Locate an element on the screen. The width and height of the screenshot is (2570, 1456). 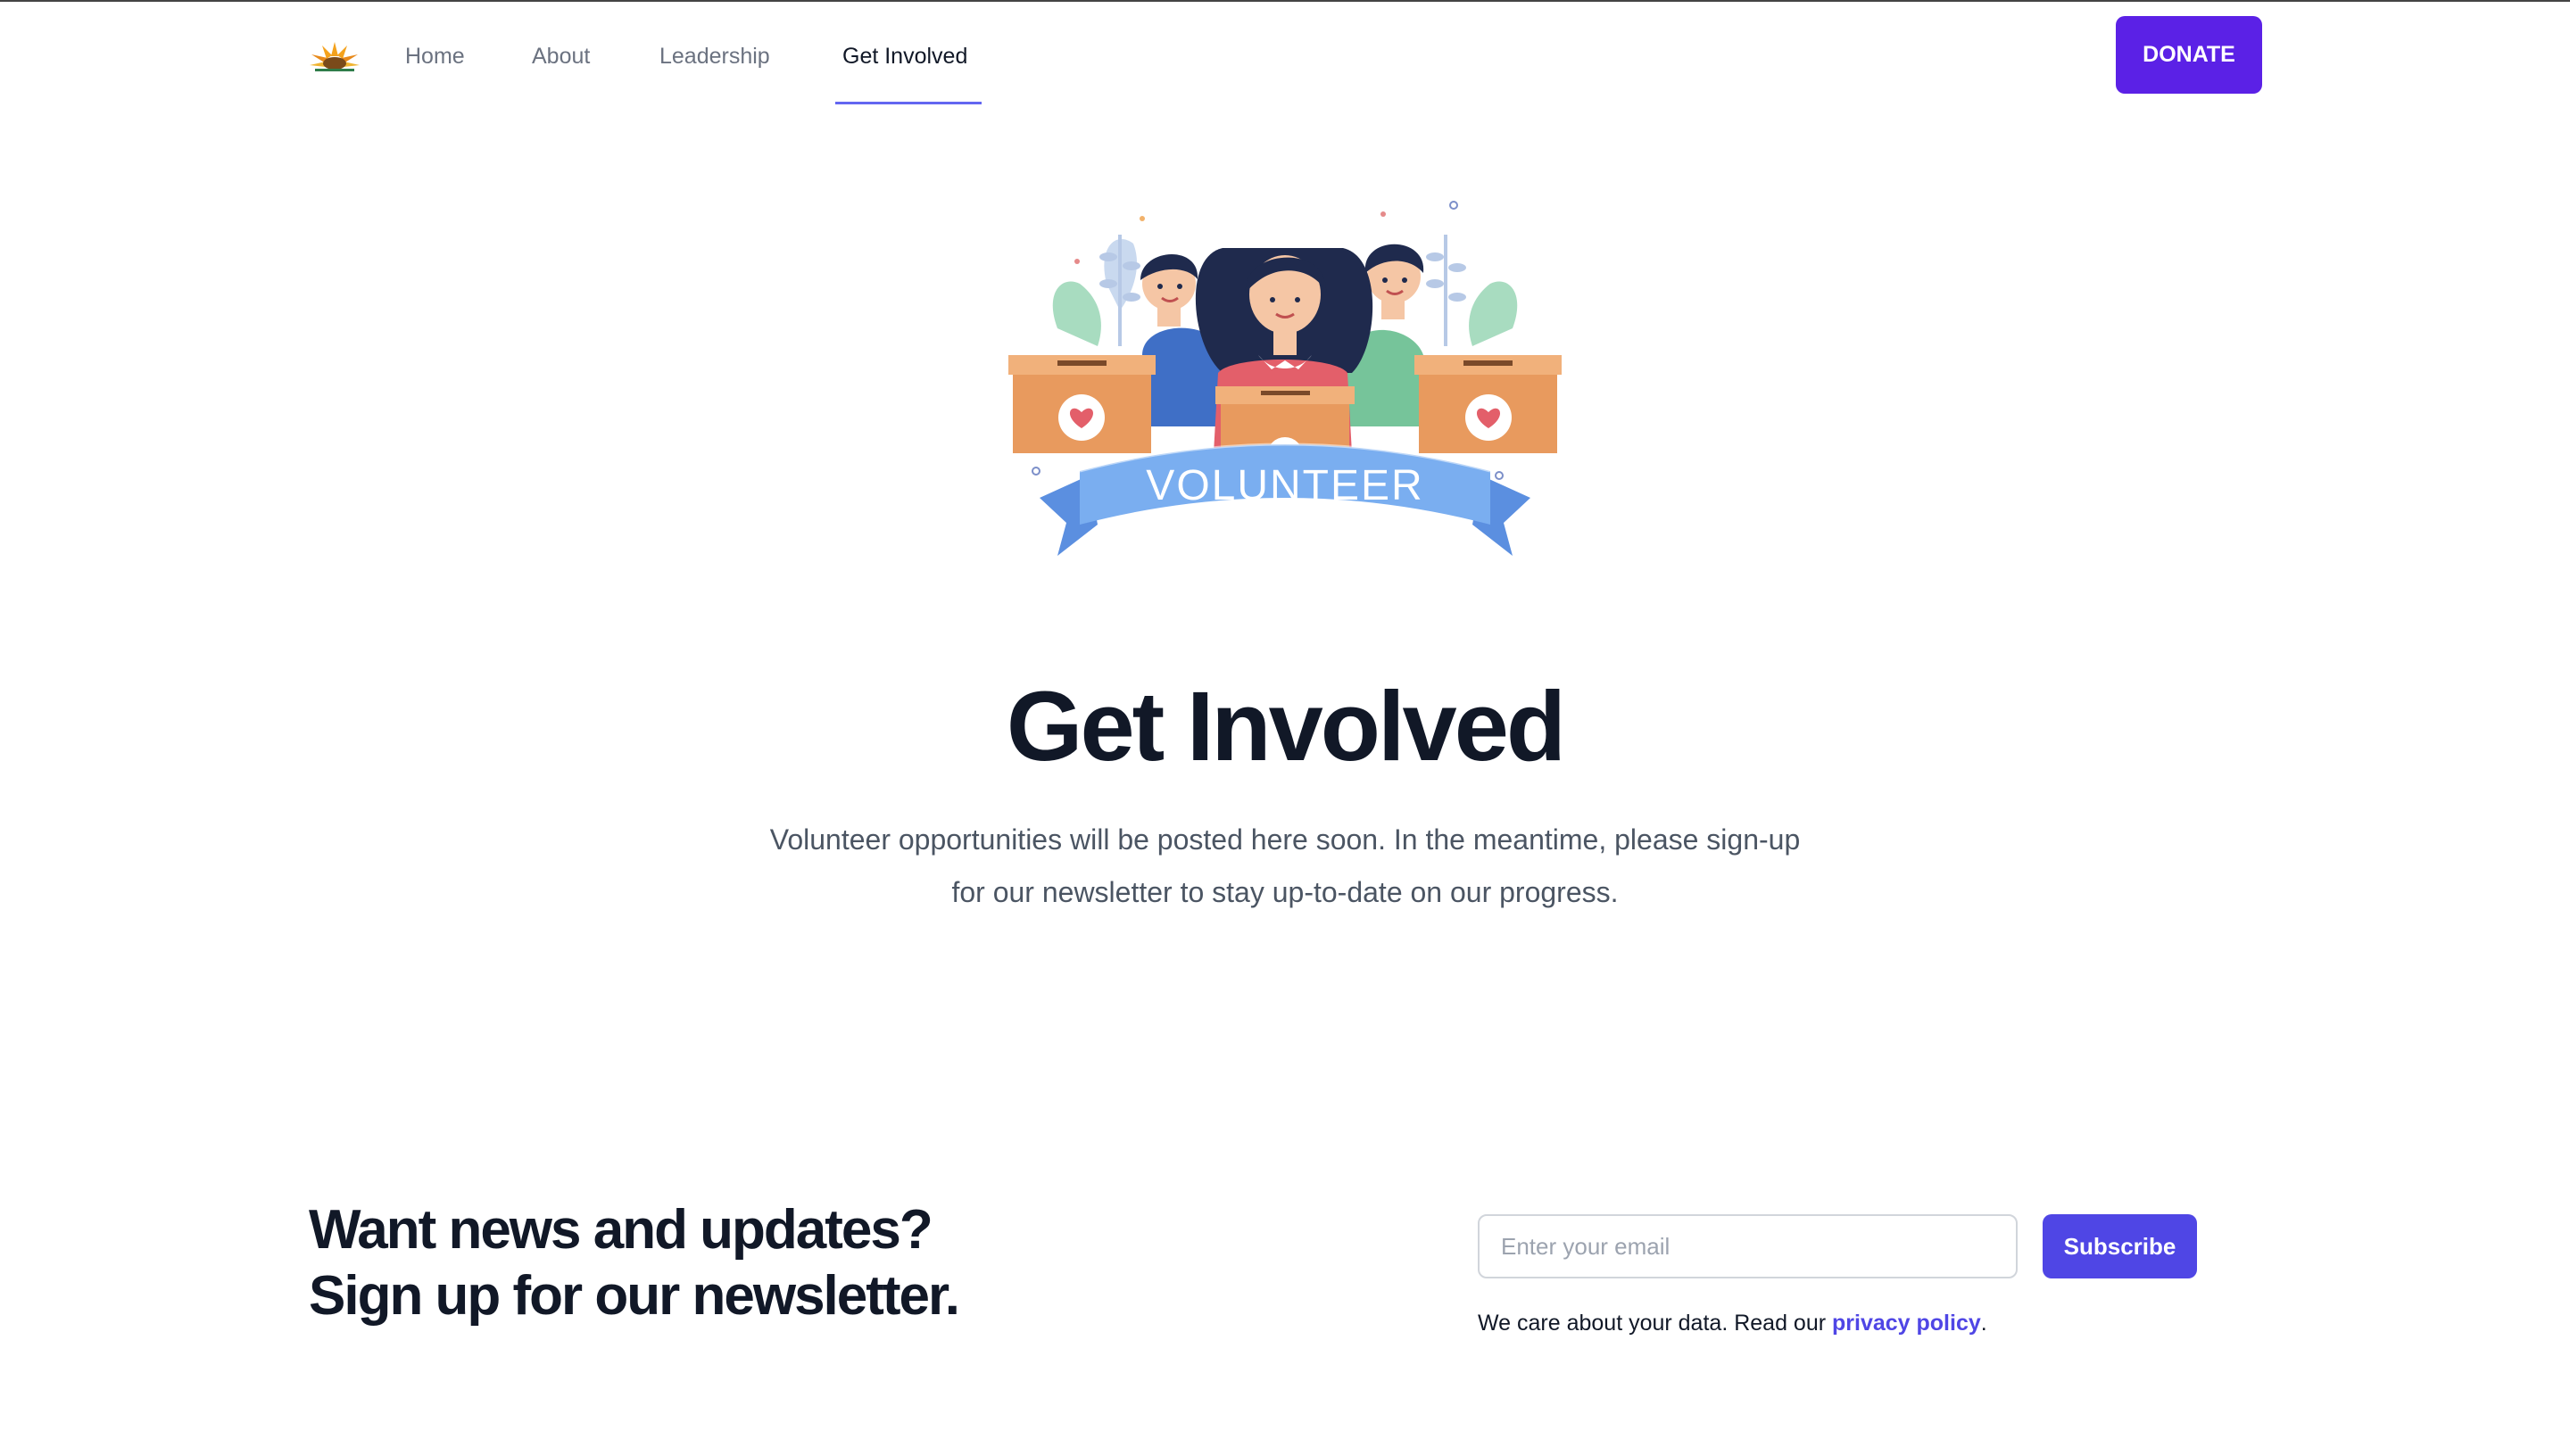
sunflower-logo-icon is located at coordinates (335, 56).